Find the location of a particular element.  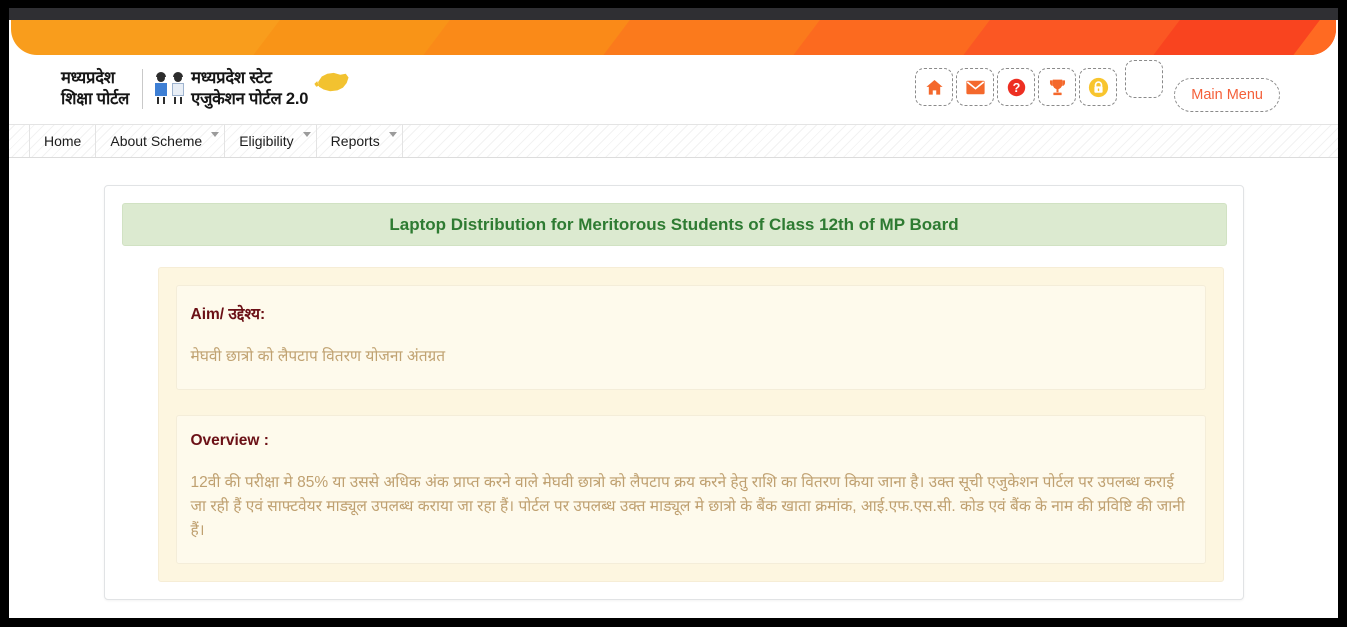

logo-right-line1: मध्यप्रदेश स्टेट is located at coordinates (231, 78).